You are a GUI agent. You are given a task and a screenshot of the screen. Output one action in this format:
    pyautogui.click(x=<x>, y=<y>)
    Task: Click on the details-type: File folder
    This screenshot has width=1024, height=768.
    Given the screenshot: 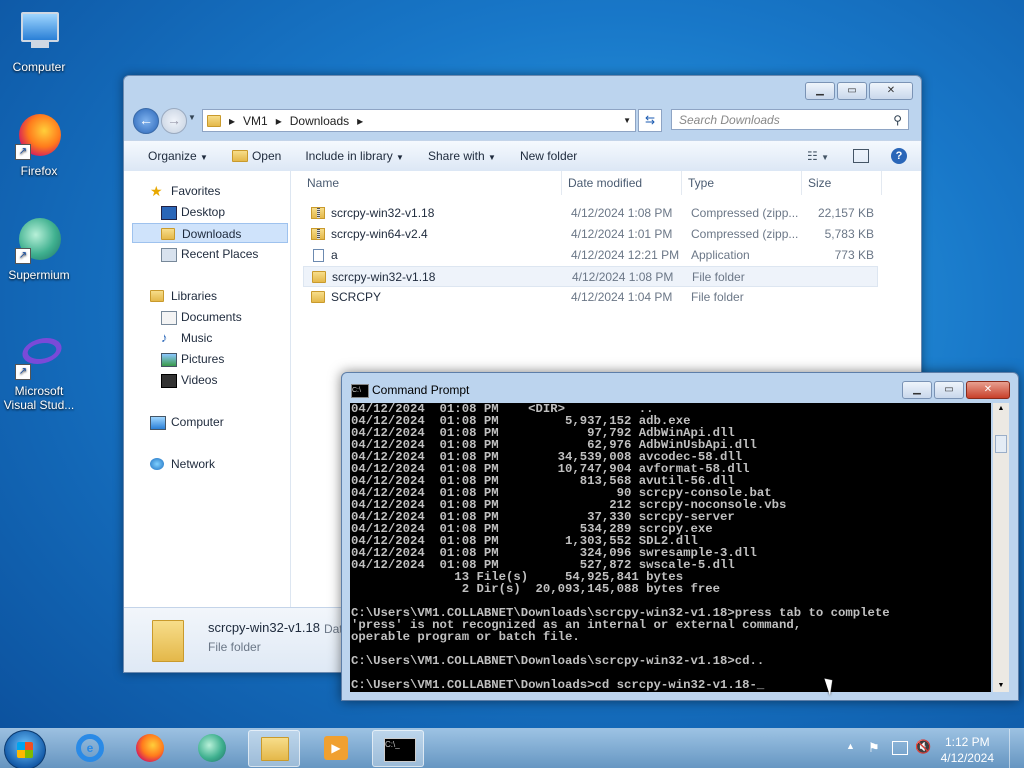 What is the action you would take?
    pyautogui.click(x=234, y=647)
    